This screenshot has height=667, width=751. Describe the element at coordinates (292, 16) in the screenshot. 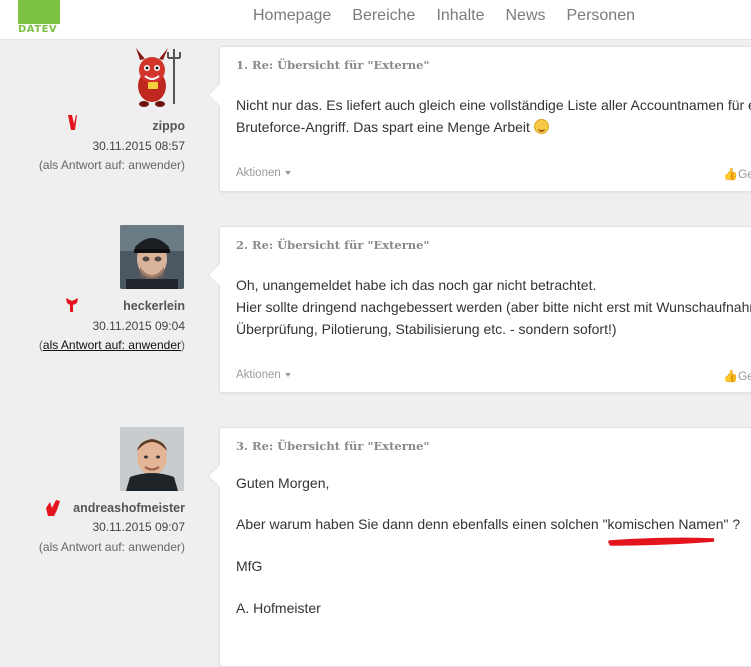

I see `nav-homepage: Homepage` at that location.